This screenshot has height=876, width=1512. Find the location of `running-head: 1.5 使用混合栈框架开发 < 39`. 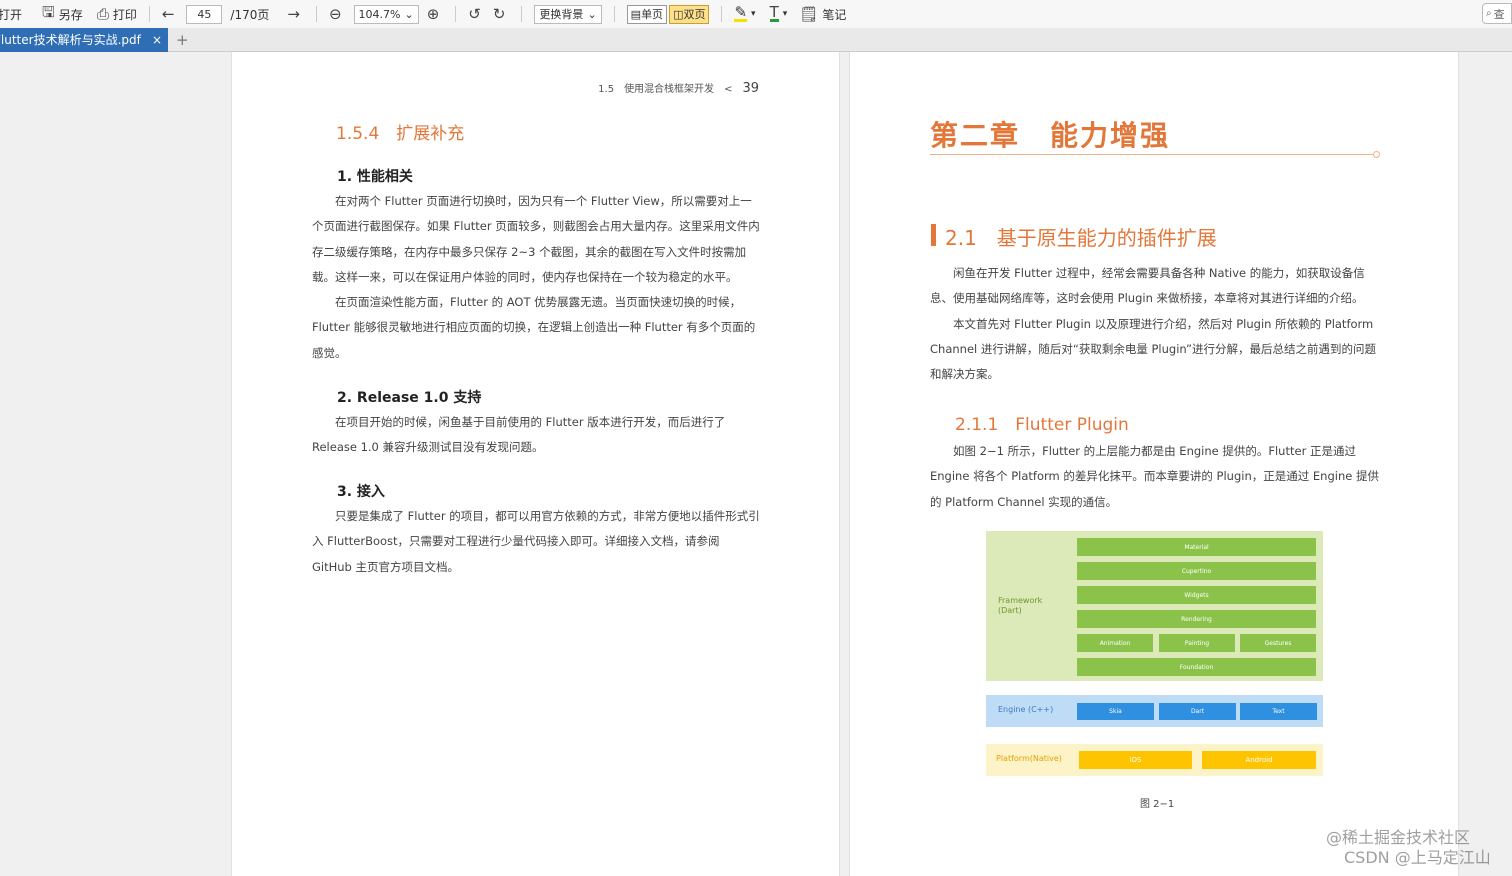

running-head: 1.5 使用混合栈框架开发 < 39 is located at coordinates (678, 88).